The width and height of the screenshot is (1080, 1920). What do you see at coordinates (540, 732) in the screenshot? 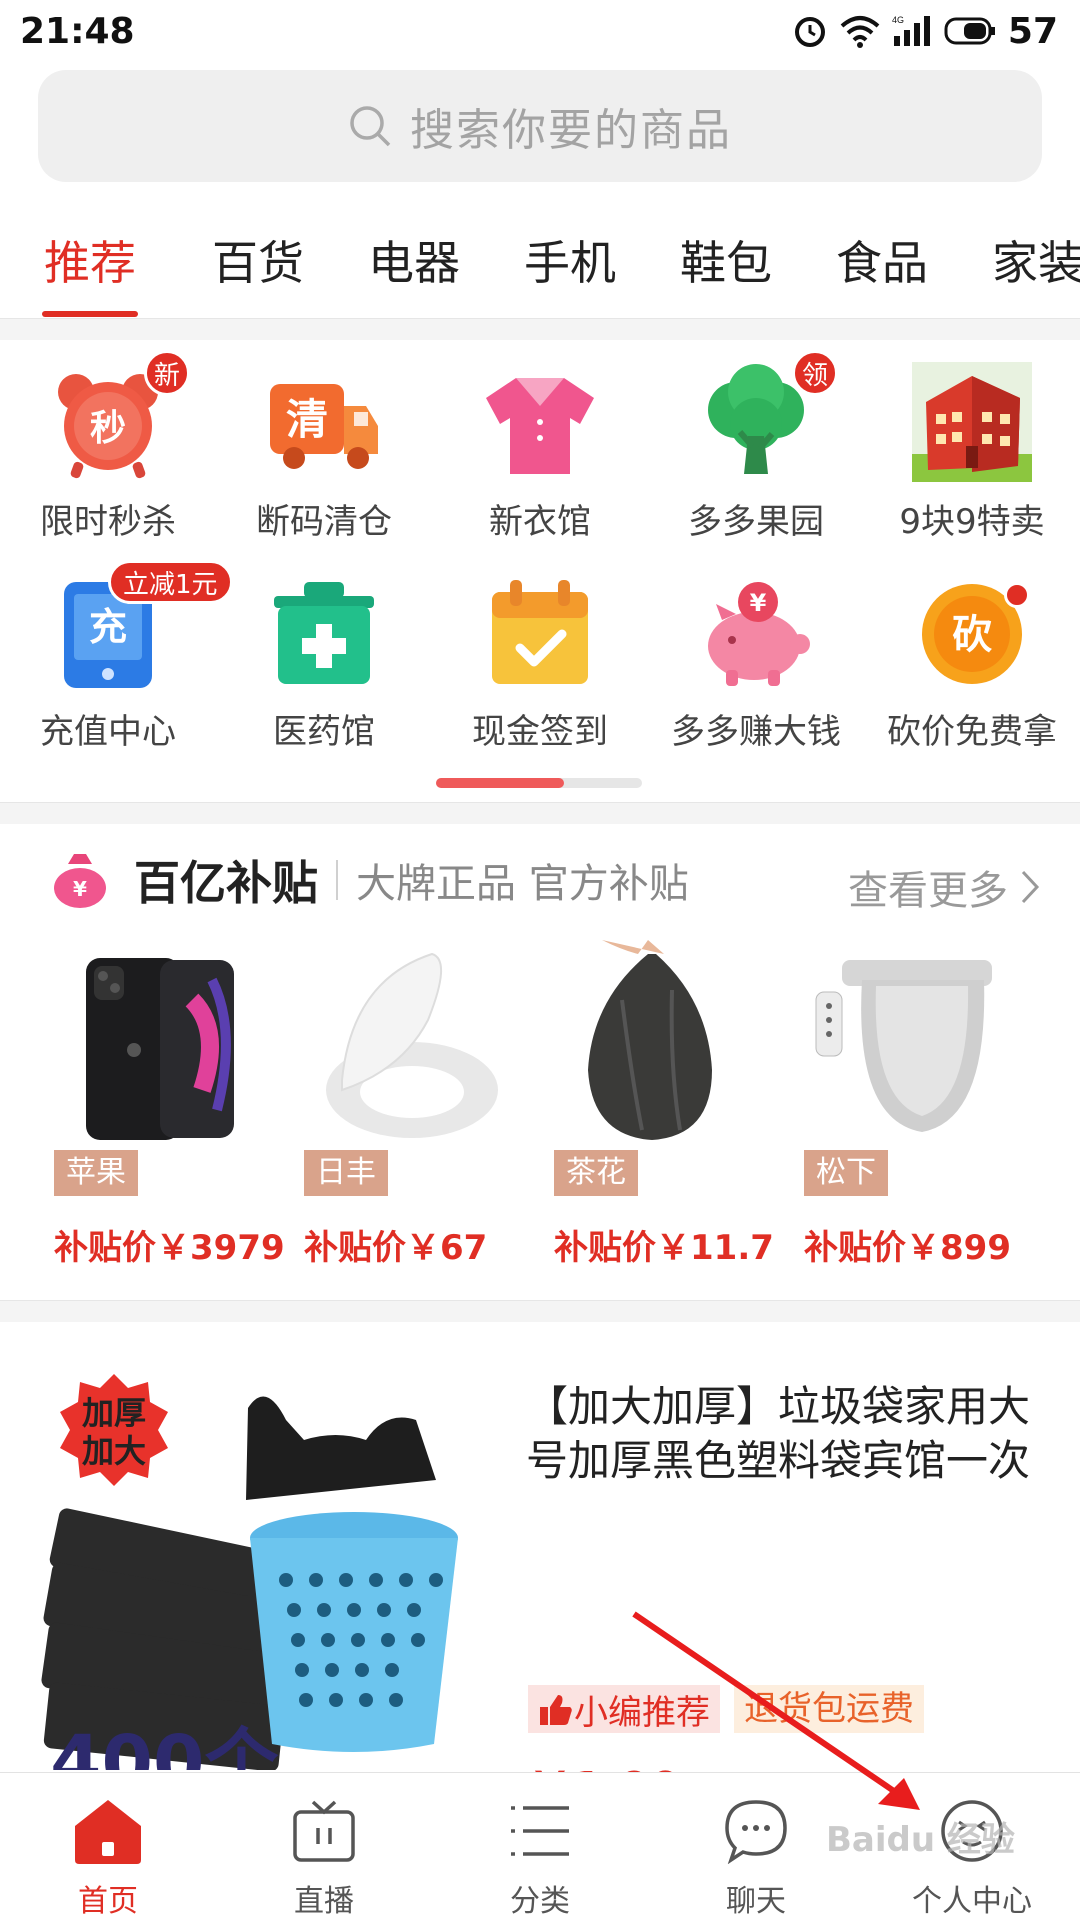
I see `shortcut-label: 现金签到` at bounding box center [540, 732].